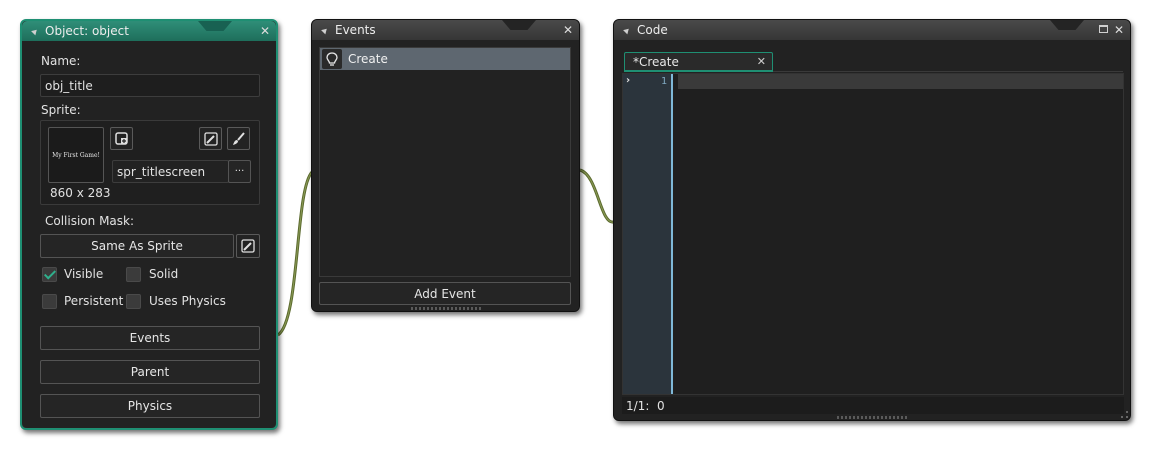 The width and height of the screenshot is (1151, 450). What do you see at coordinates (150, 406) in the screenshot?
I see `physics-button: Physics` at bounding box center [150, 406].